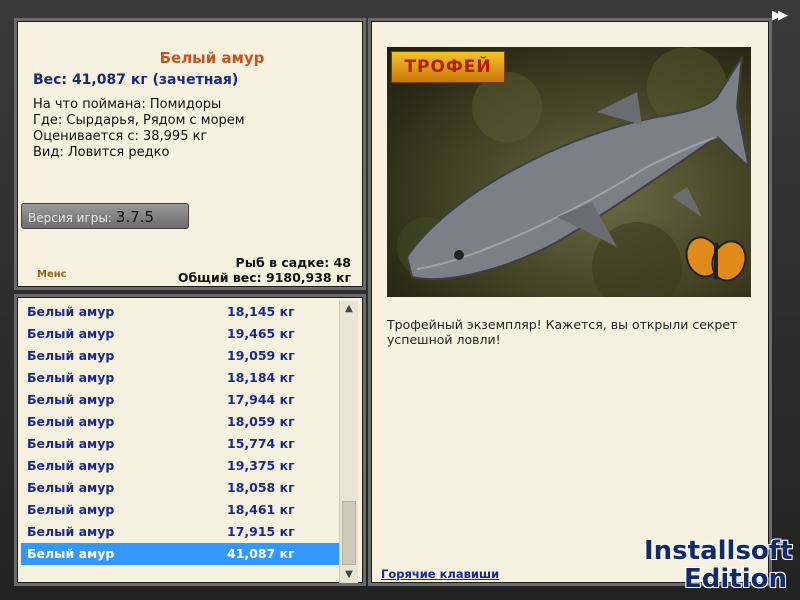 This screenshot has width=800, height=600. What do you see at coordinates (180, 378) in the screenshot?
I see `catch-list-item: Белый амур 18,184 кг` at bounding box center [180, 378].